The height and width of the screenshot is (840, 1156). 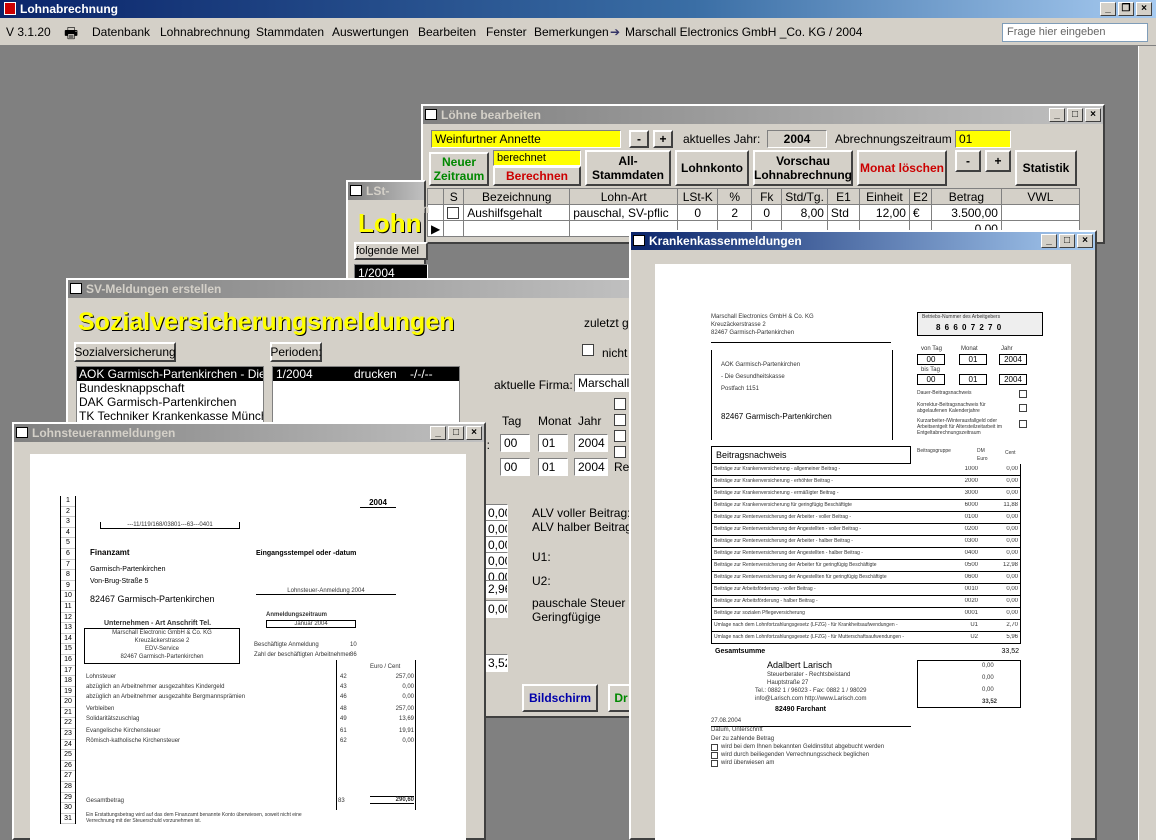 What do you see at coordinates (966, 212) in the screenshot?
I see `cell: 3.500,00` at bounding box center [966, 212].